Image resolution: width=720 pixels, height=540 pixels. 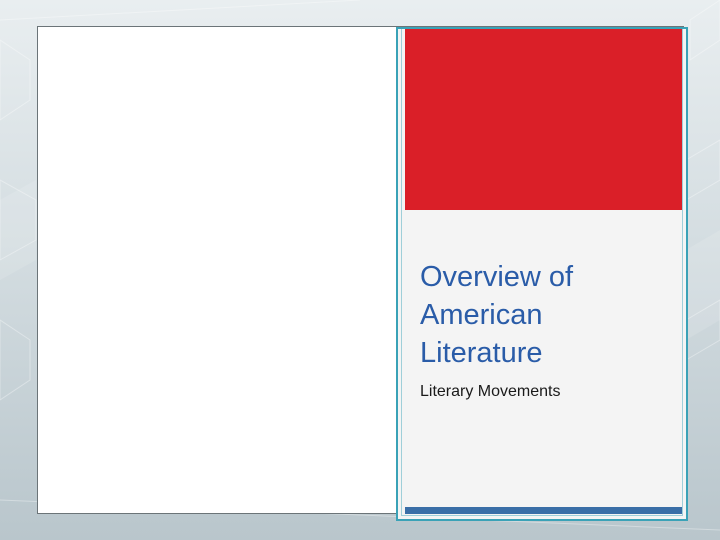 I want to click on red-accent-block, so click(x=543, y=119).